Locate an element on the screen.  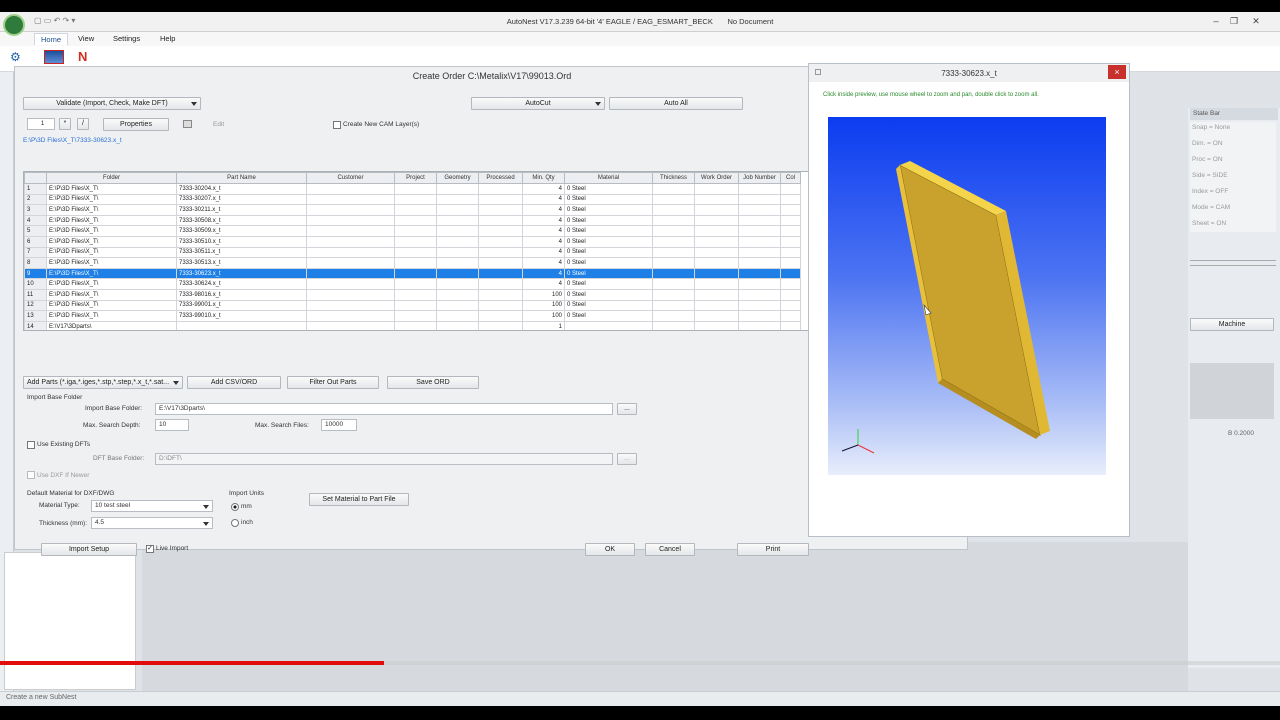
cell-n: 5 is located at coordinates (35, 231).